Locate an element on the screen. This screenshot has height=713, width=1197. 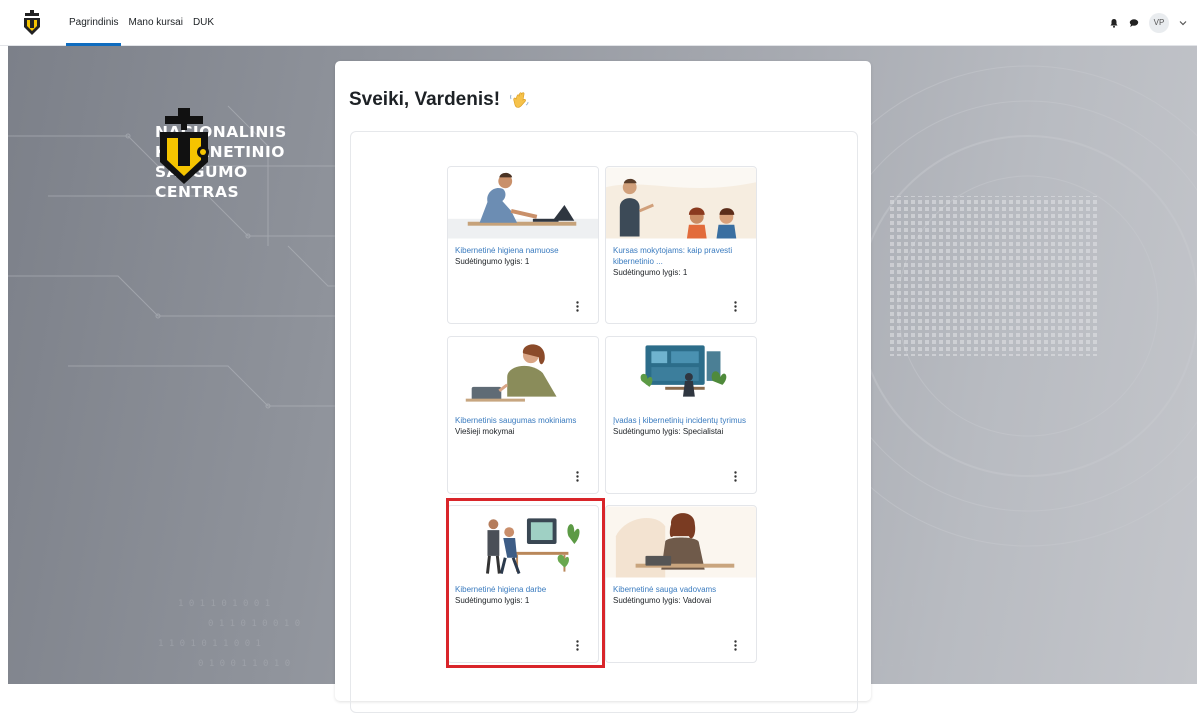
ncsc-shield-logo is located at coordinates (184, 146).